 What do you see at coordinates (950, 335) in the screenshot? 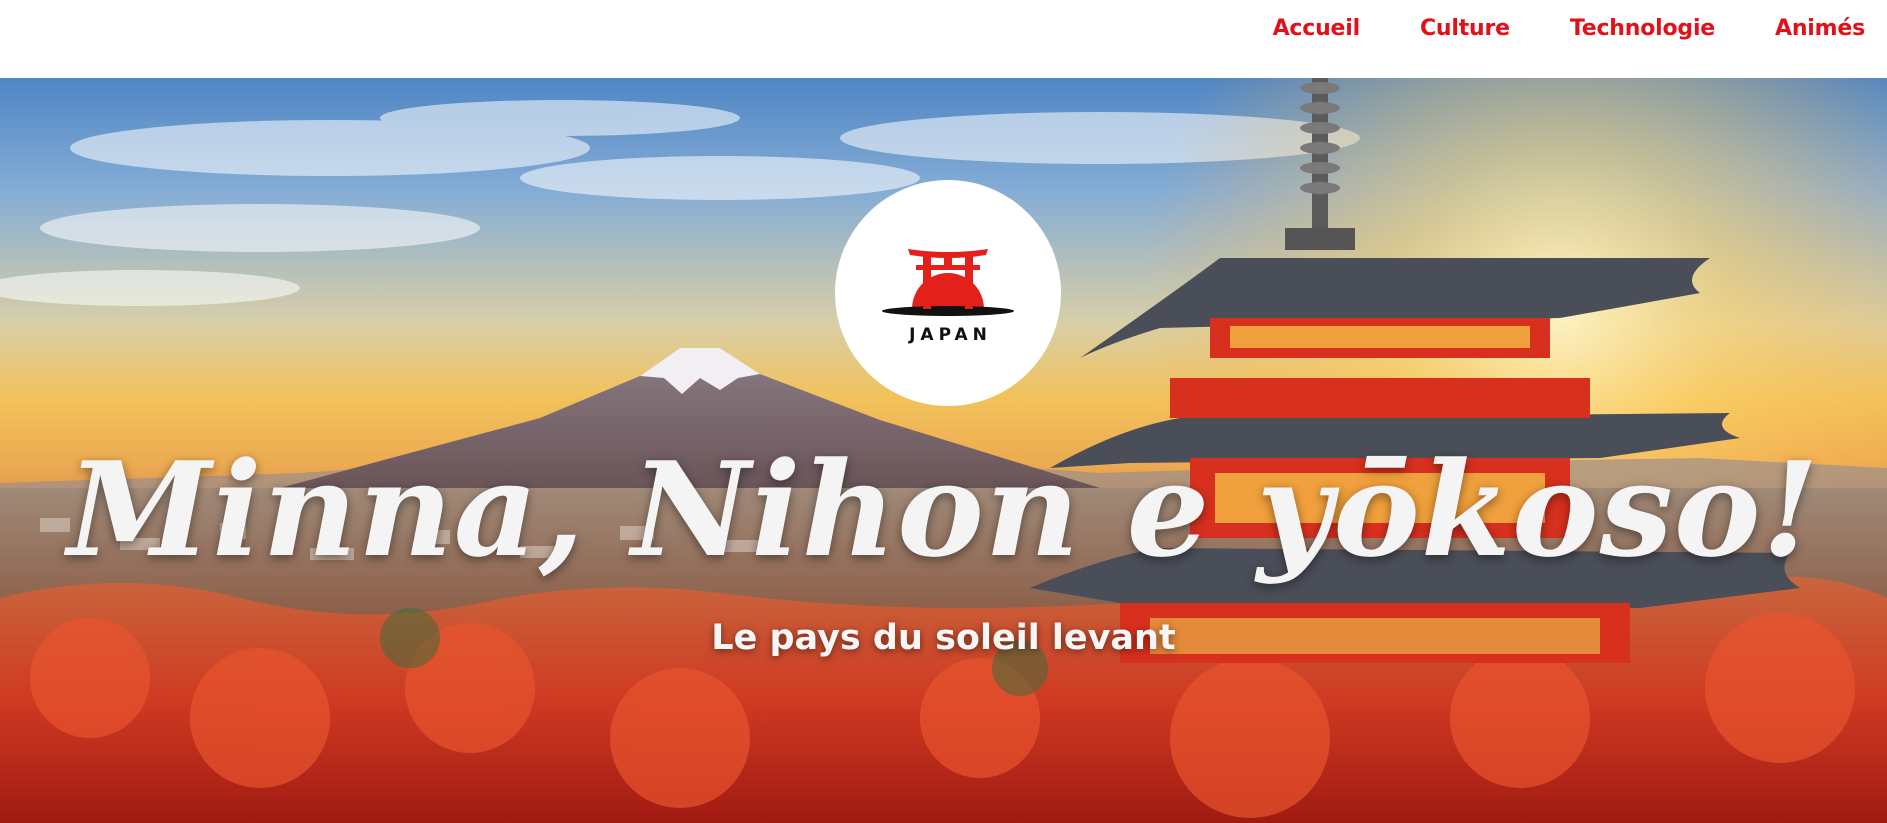
I see `logo-text: JAPAN` at bounding box center [950, 335].